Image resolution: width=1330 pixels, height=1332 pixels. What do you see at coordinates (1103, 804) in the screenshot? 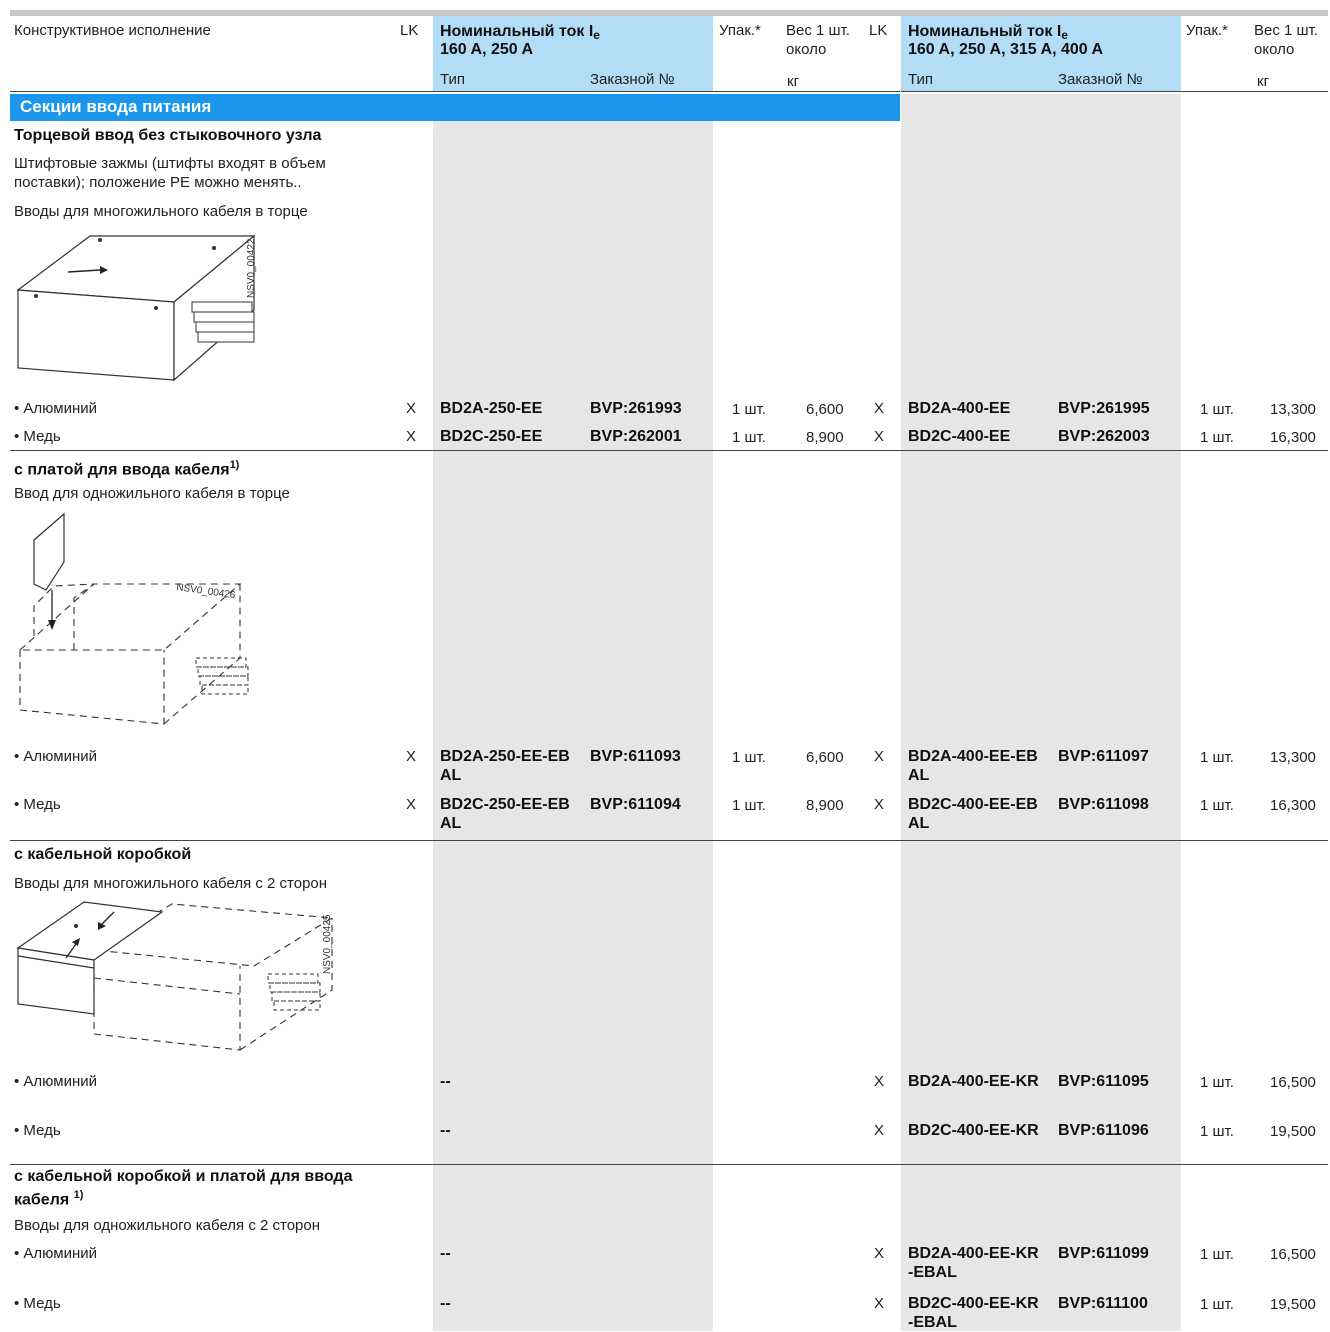
I see `order-right: BVP:611098` at bounding box center [1103, 804].